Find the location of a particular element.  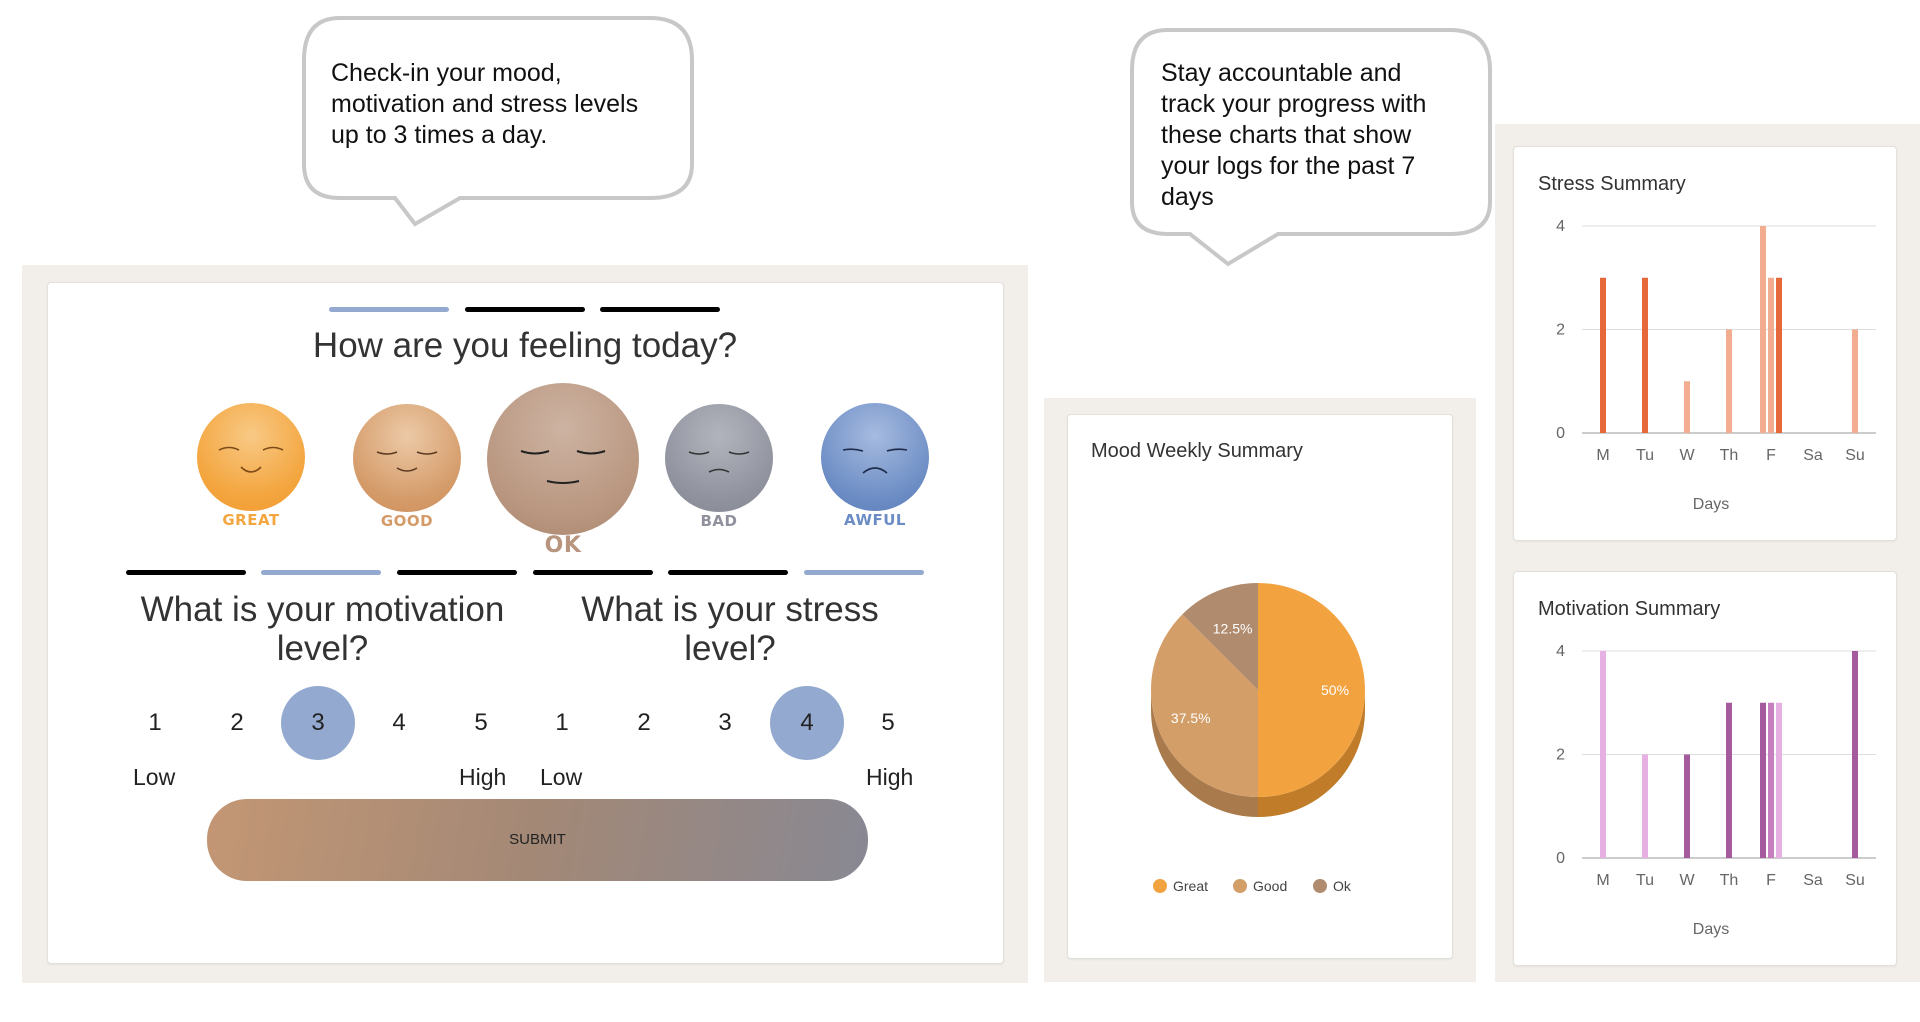

legend-label-great: Great is located at coordinates (1190, 886).